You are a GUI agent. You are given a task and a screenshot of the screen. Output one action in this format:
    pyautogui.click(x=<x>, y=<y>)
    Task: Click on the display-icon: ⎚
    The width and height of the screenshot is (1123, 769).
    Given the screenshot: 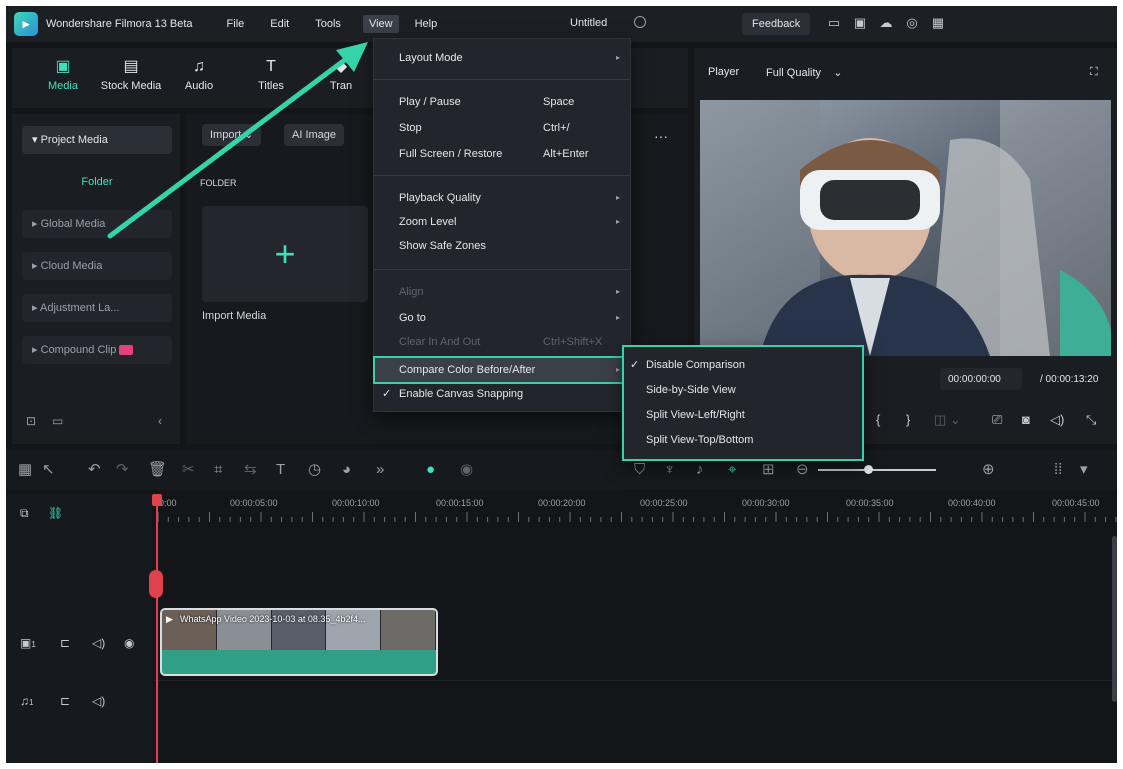 What is the action you would take?
    pyautogui.click(x=997, y=420)
    